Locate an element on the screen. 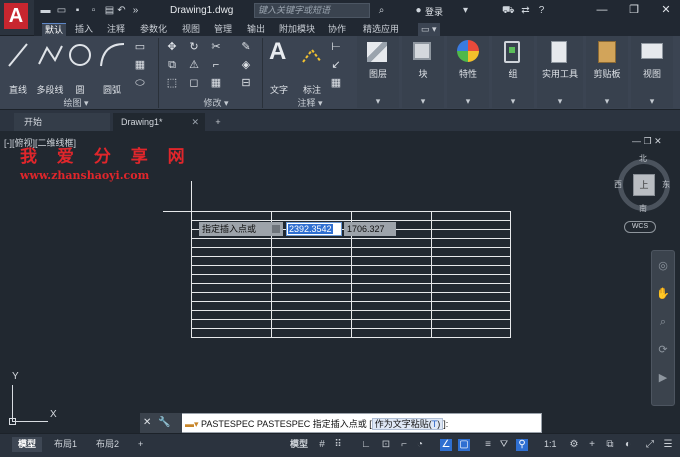 This screenshot has width=680, height=457. app-menu-button: A is located at coordinates (17, 18).